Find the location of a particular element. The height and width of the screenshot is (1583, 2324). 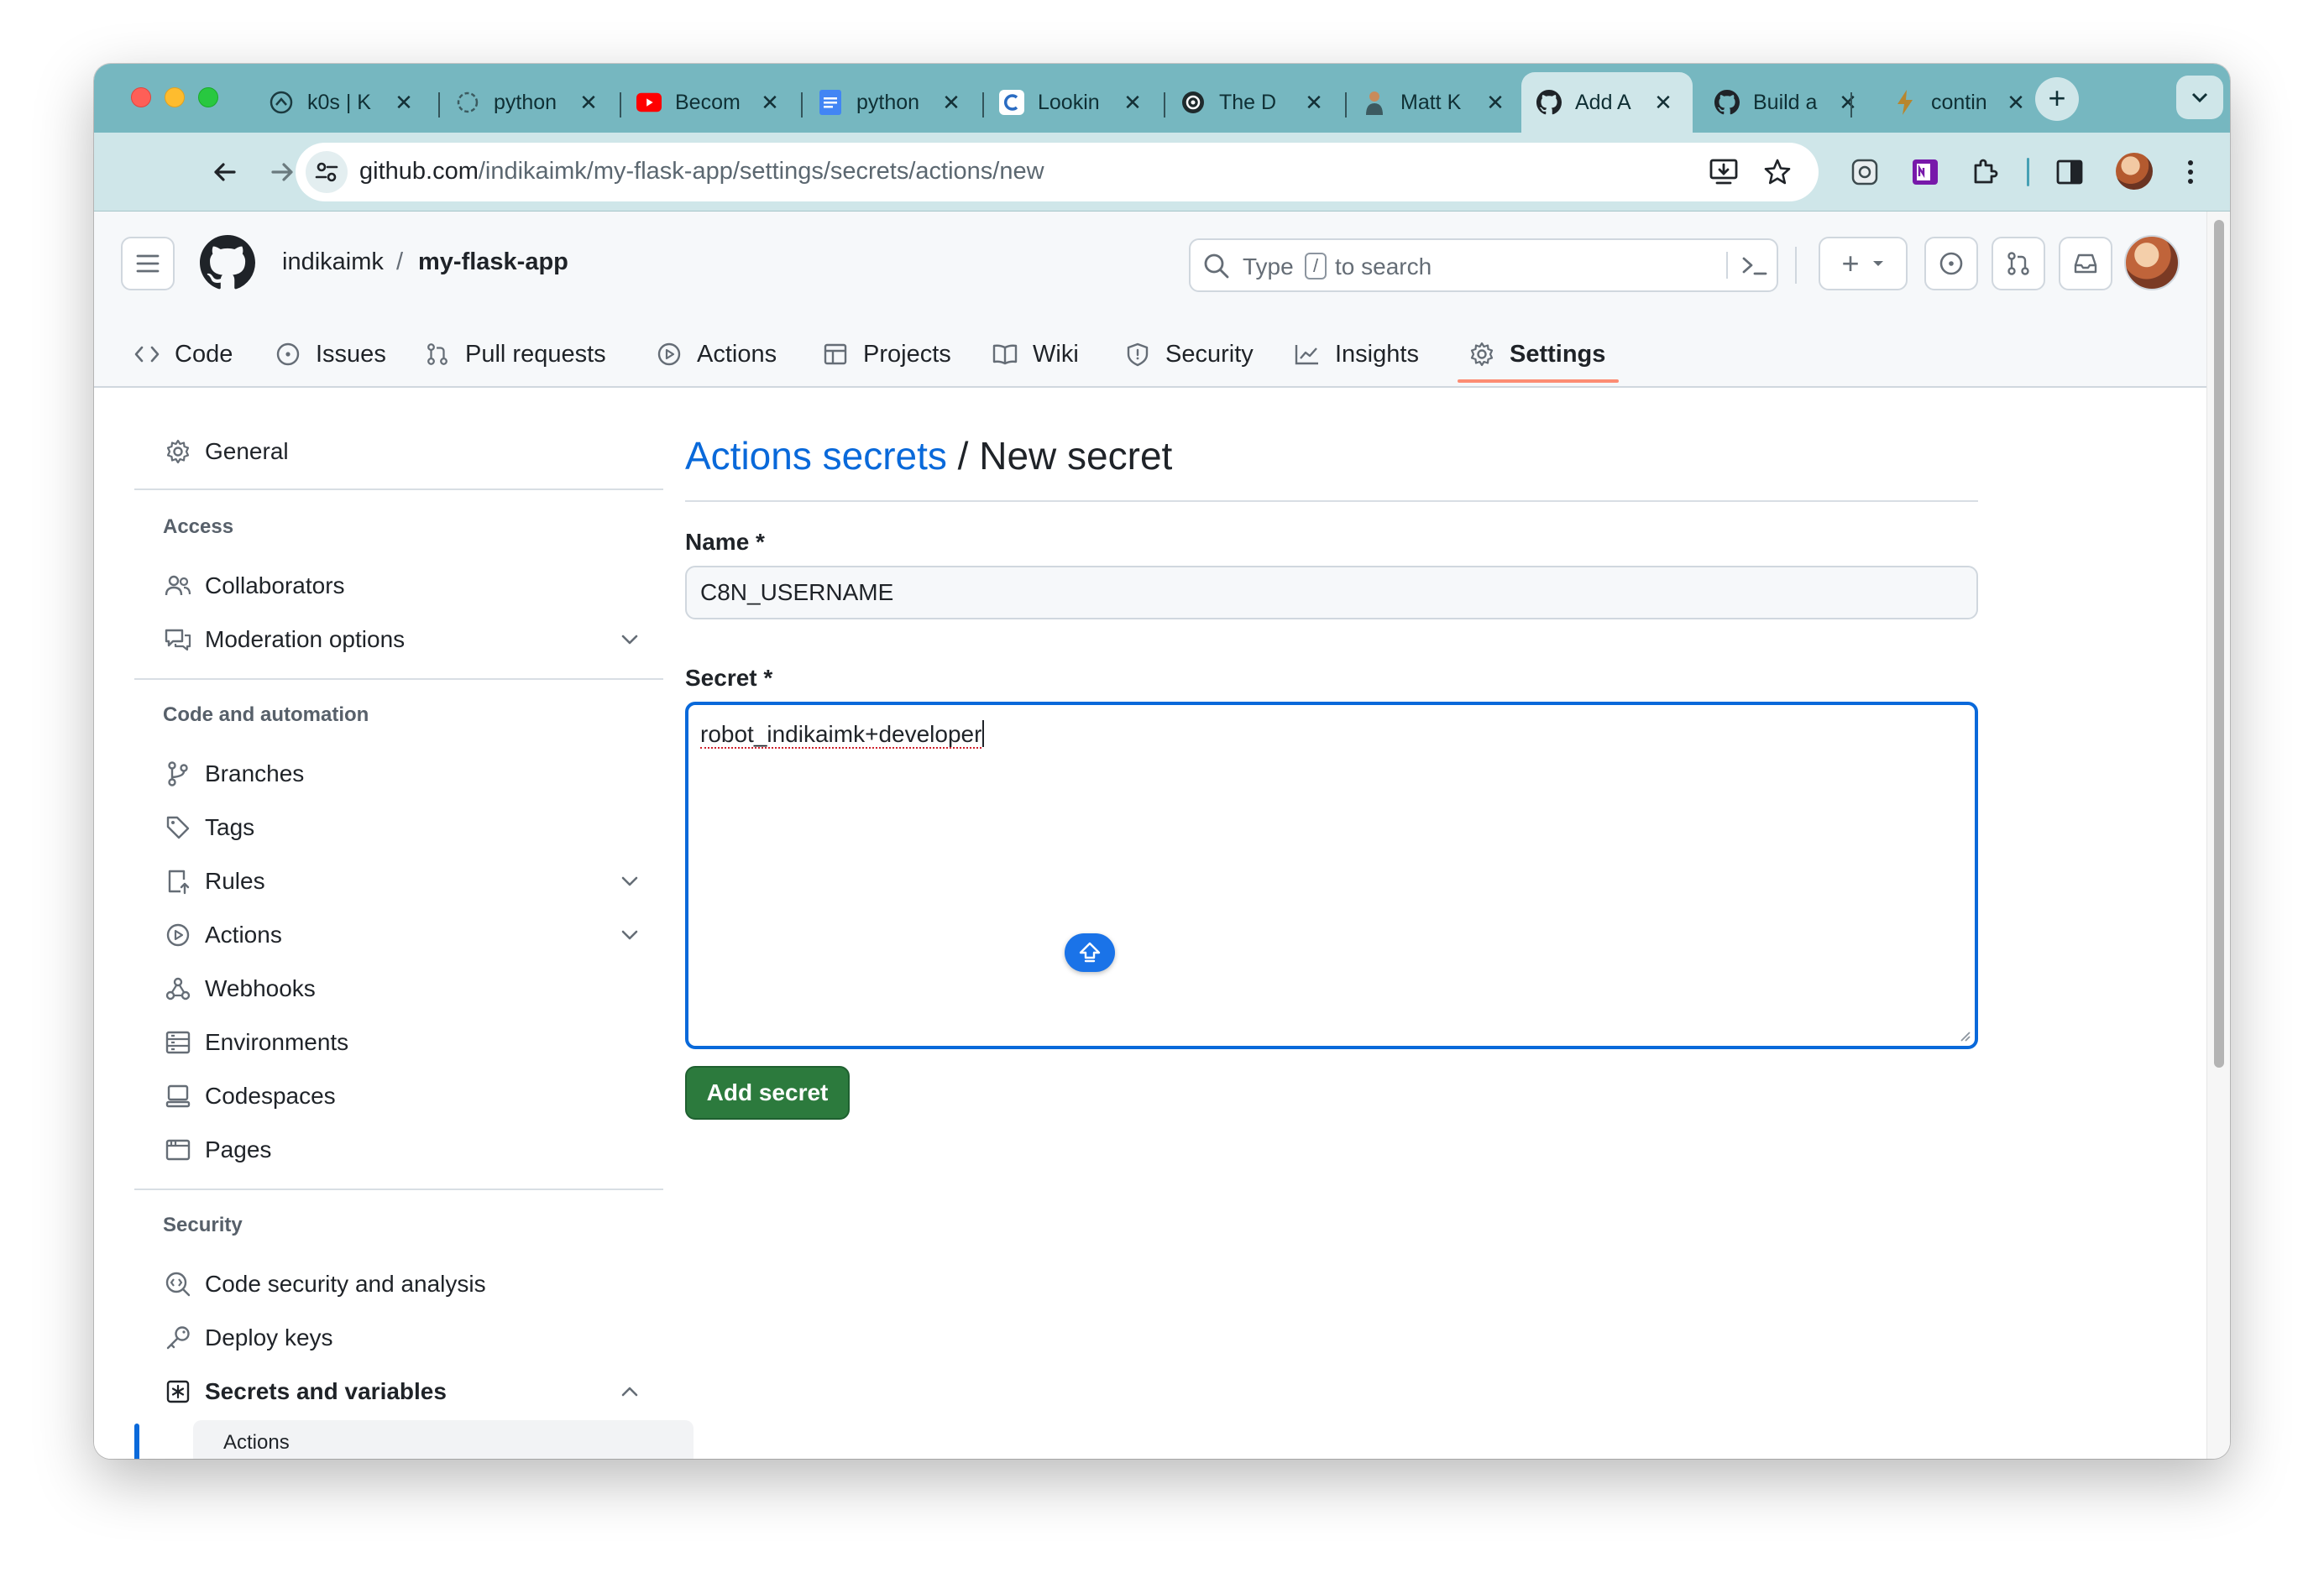

user-avatar is located at coordinates (2152, 262).